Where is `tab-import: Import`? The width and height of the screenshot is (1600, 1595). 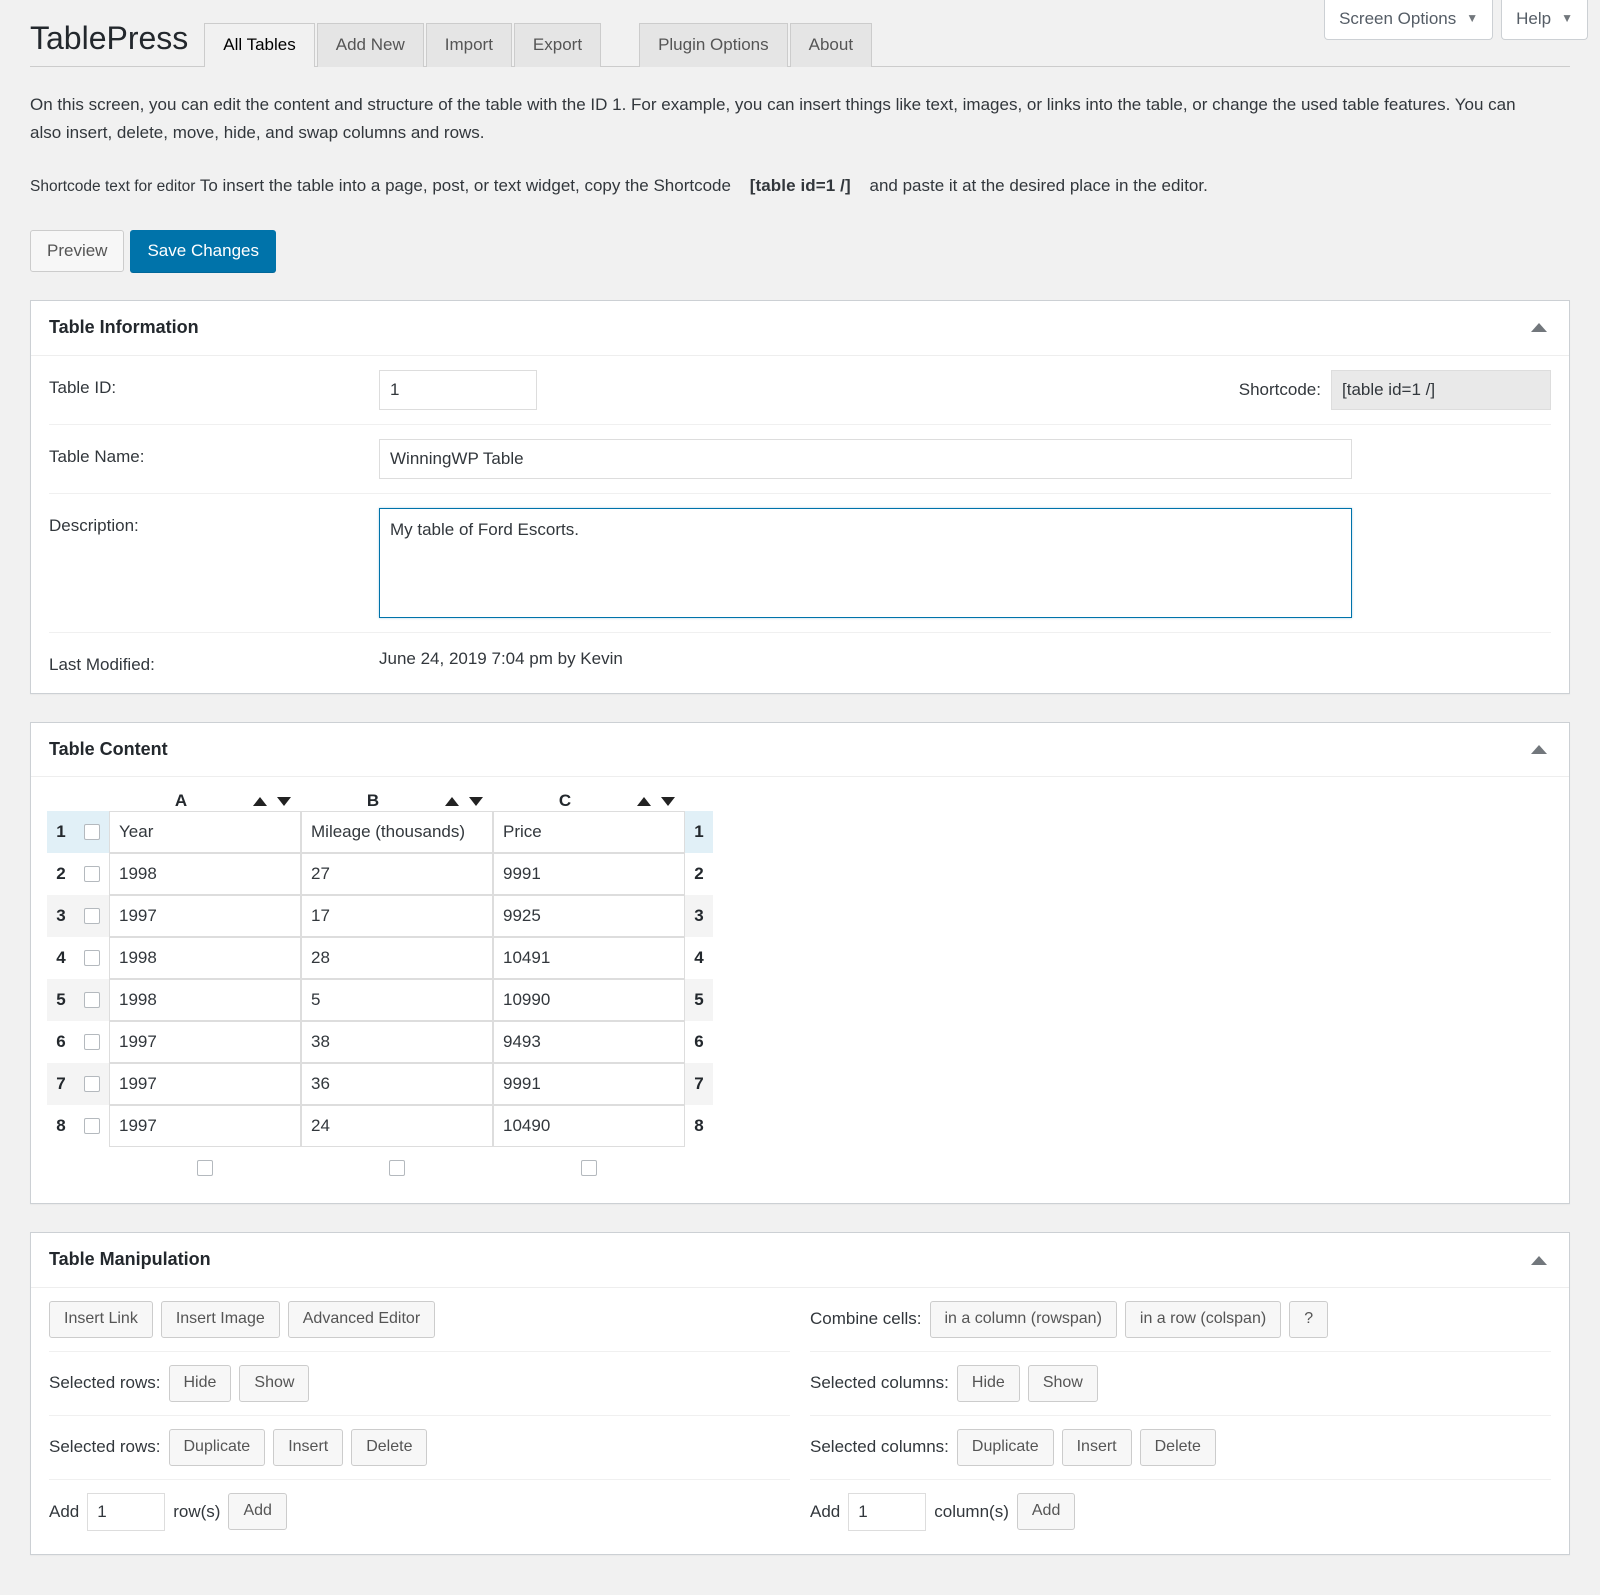
tab-import: Import is located at coordinates (468, 45).